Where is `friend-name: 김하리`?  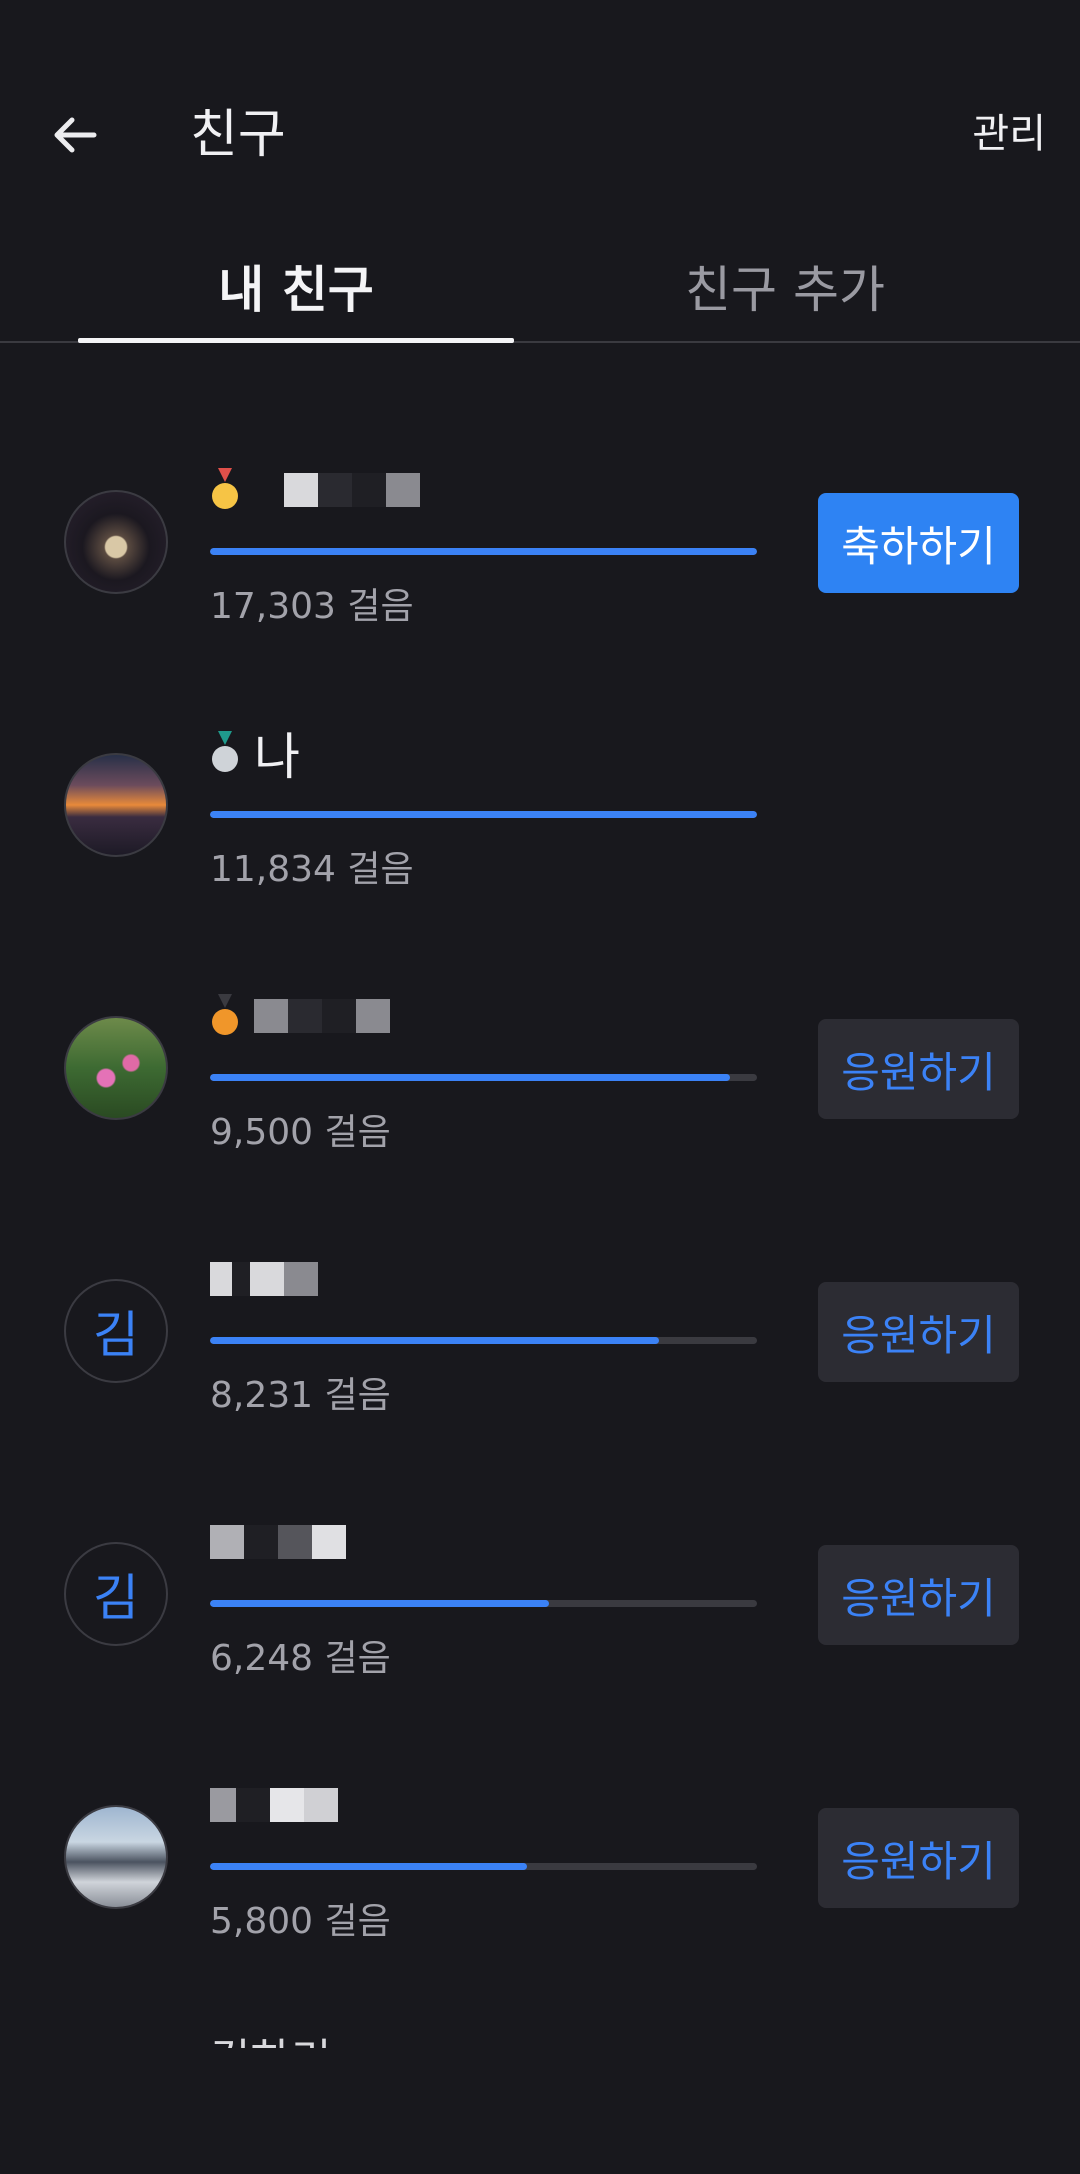 friend-name: 김하리 is located at coordinates (270, 2036).